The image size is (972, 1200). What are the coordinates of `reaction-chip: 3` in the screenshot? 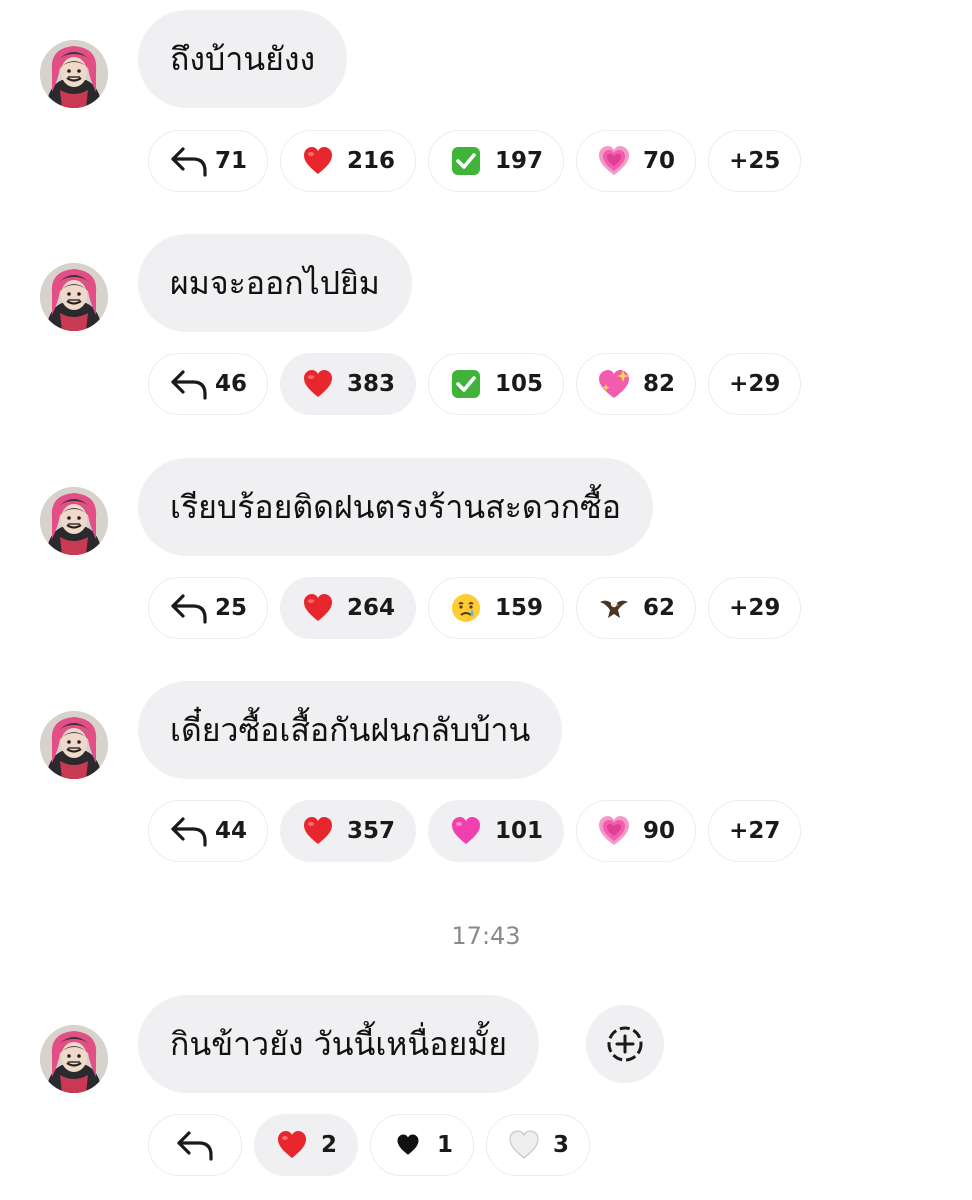 It's located at (538, 1145).